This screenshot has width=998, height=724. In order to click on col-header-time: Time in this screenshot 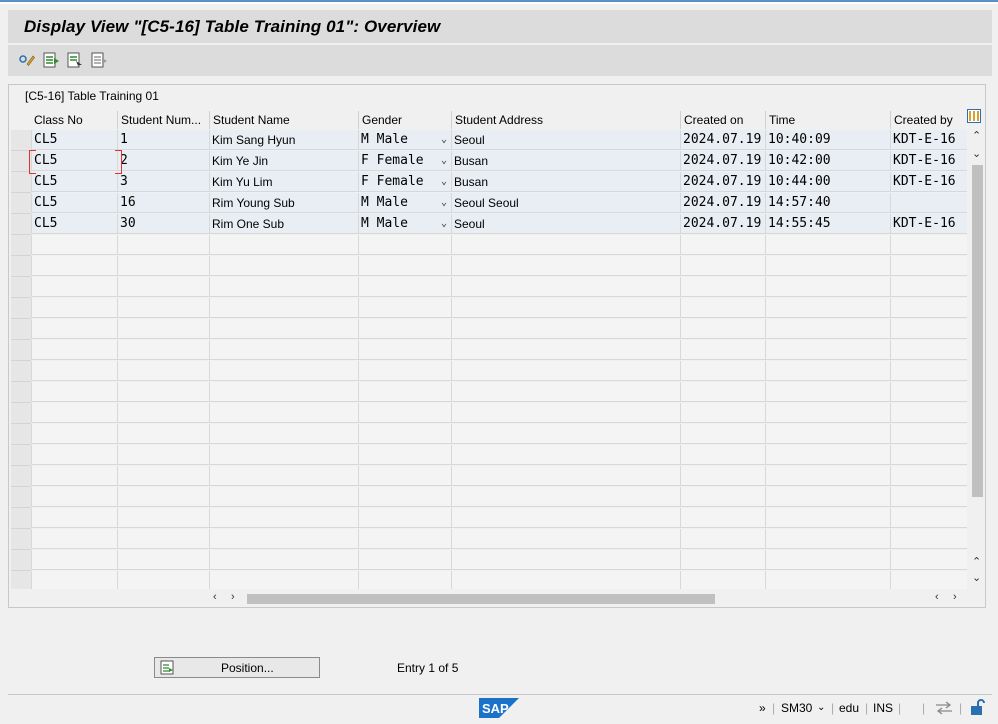, I will do `click(827, 120)`.